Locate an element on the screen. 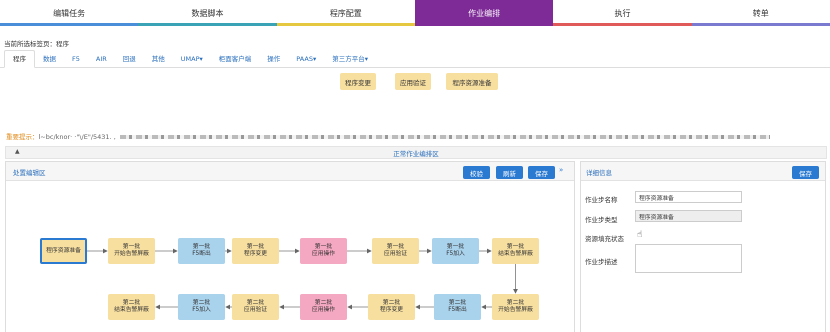 Image resolution: width=830 pixels, height=332 pixels. flow-node: 第一批 开始告警屏蔽 is located at coordinates (131, 251).